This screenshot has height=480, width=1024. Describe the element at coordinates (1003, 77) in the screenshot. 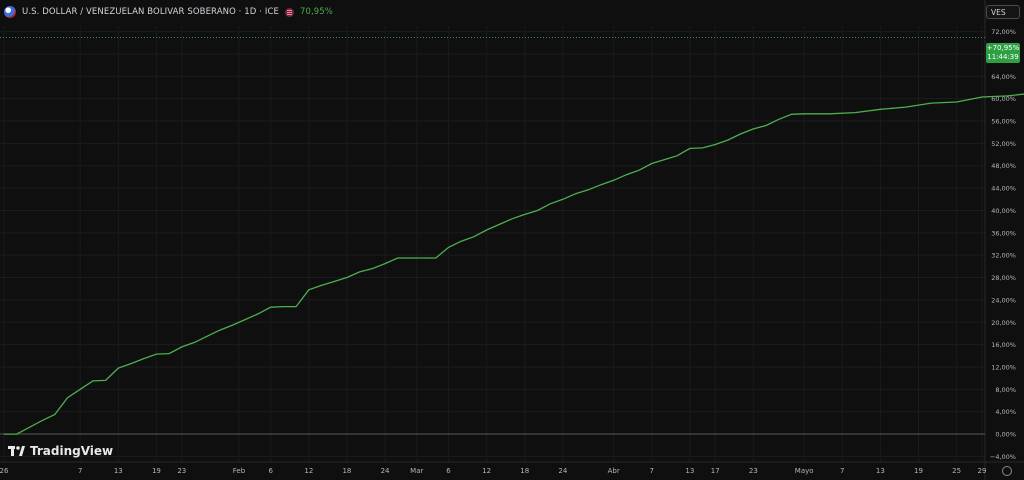

I see `y-tick-label: 64,00%` at that location.